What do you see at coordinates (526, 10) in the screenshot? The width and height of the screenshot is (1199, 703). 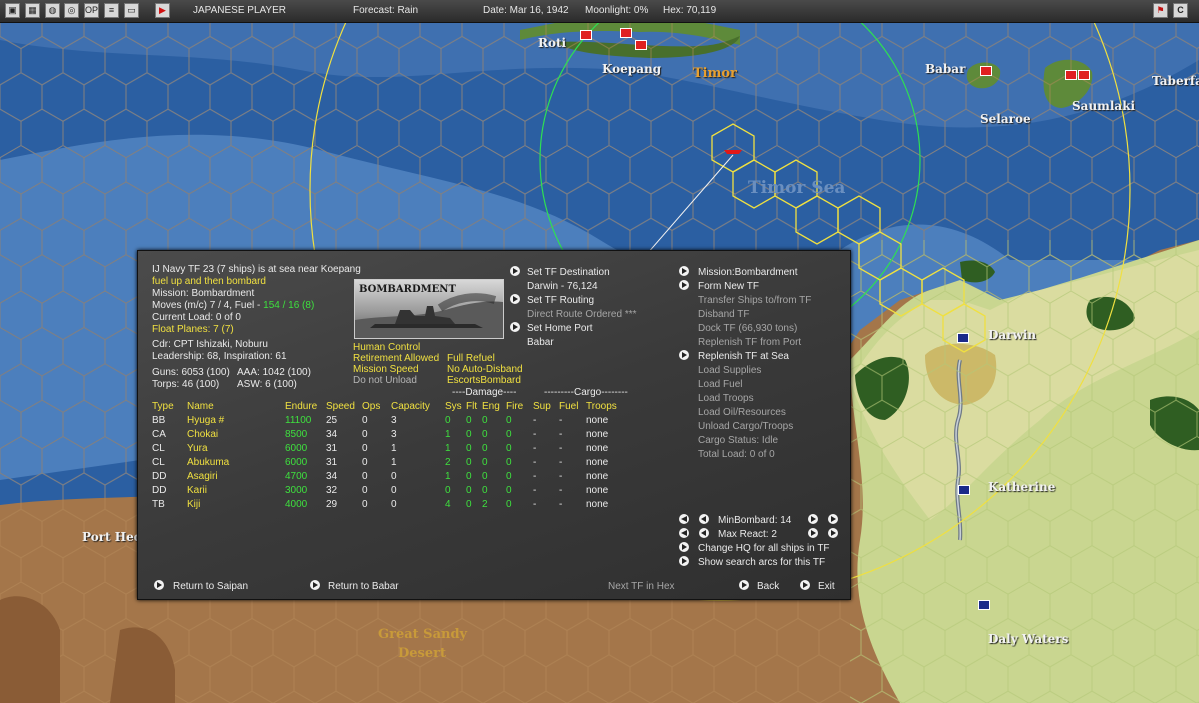 I see `date-label: Date: Mar 16, 1942` at bounding box center [526, 10].